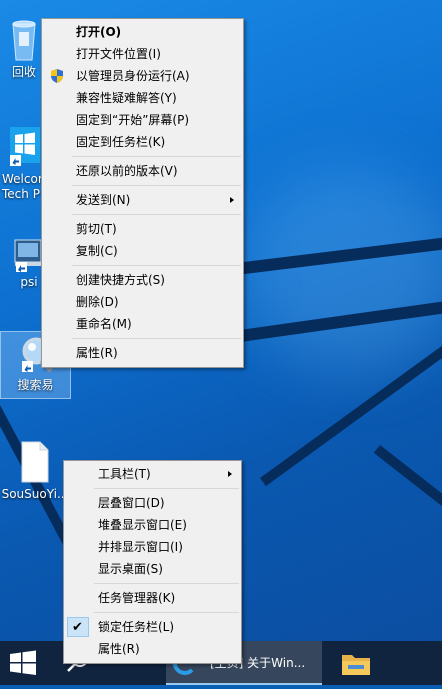 The width and height of the screenshot is (442, 689). Describe the element at coordinates (121, 142) in the screenshot. I see `menu-item-label: 固定到任务栏(K)` at that location.